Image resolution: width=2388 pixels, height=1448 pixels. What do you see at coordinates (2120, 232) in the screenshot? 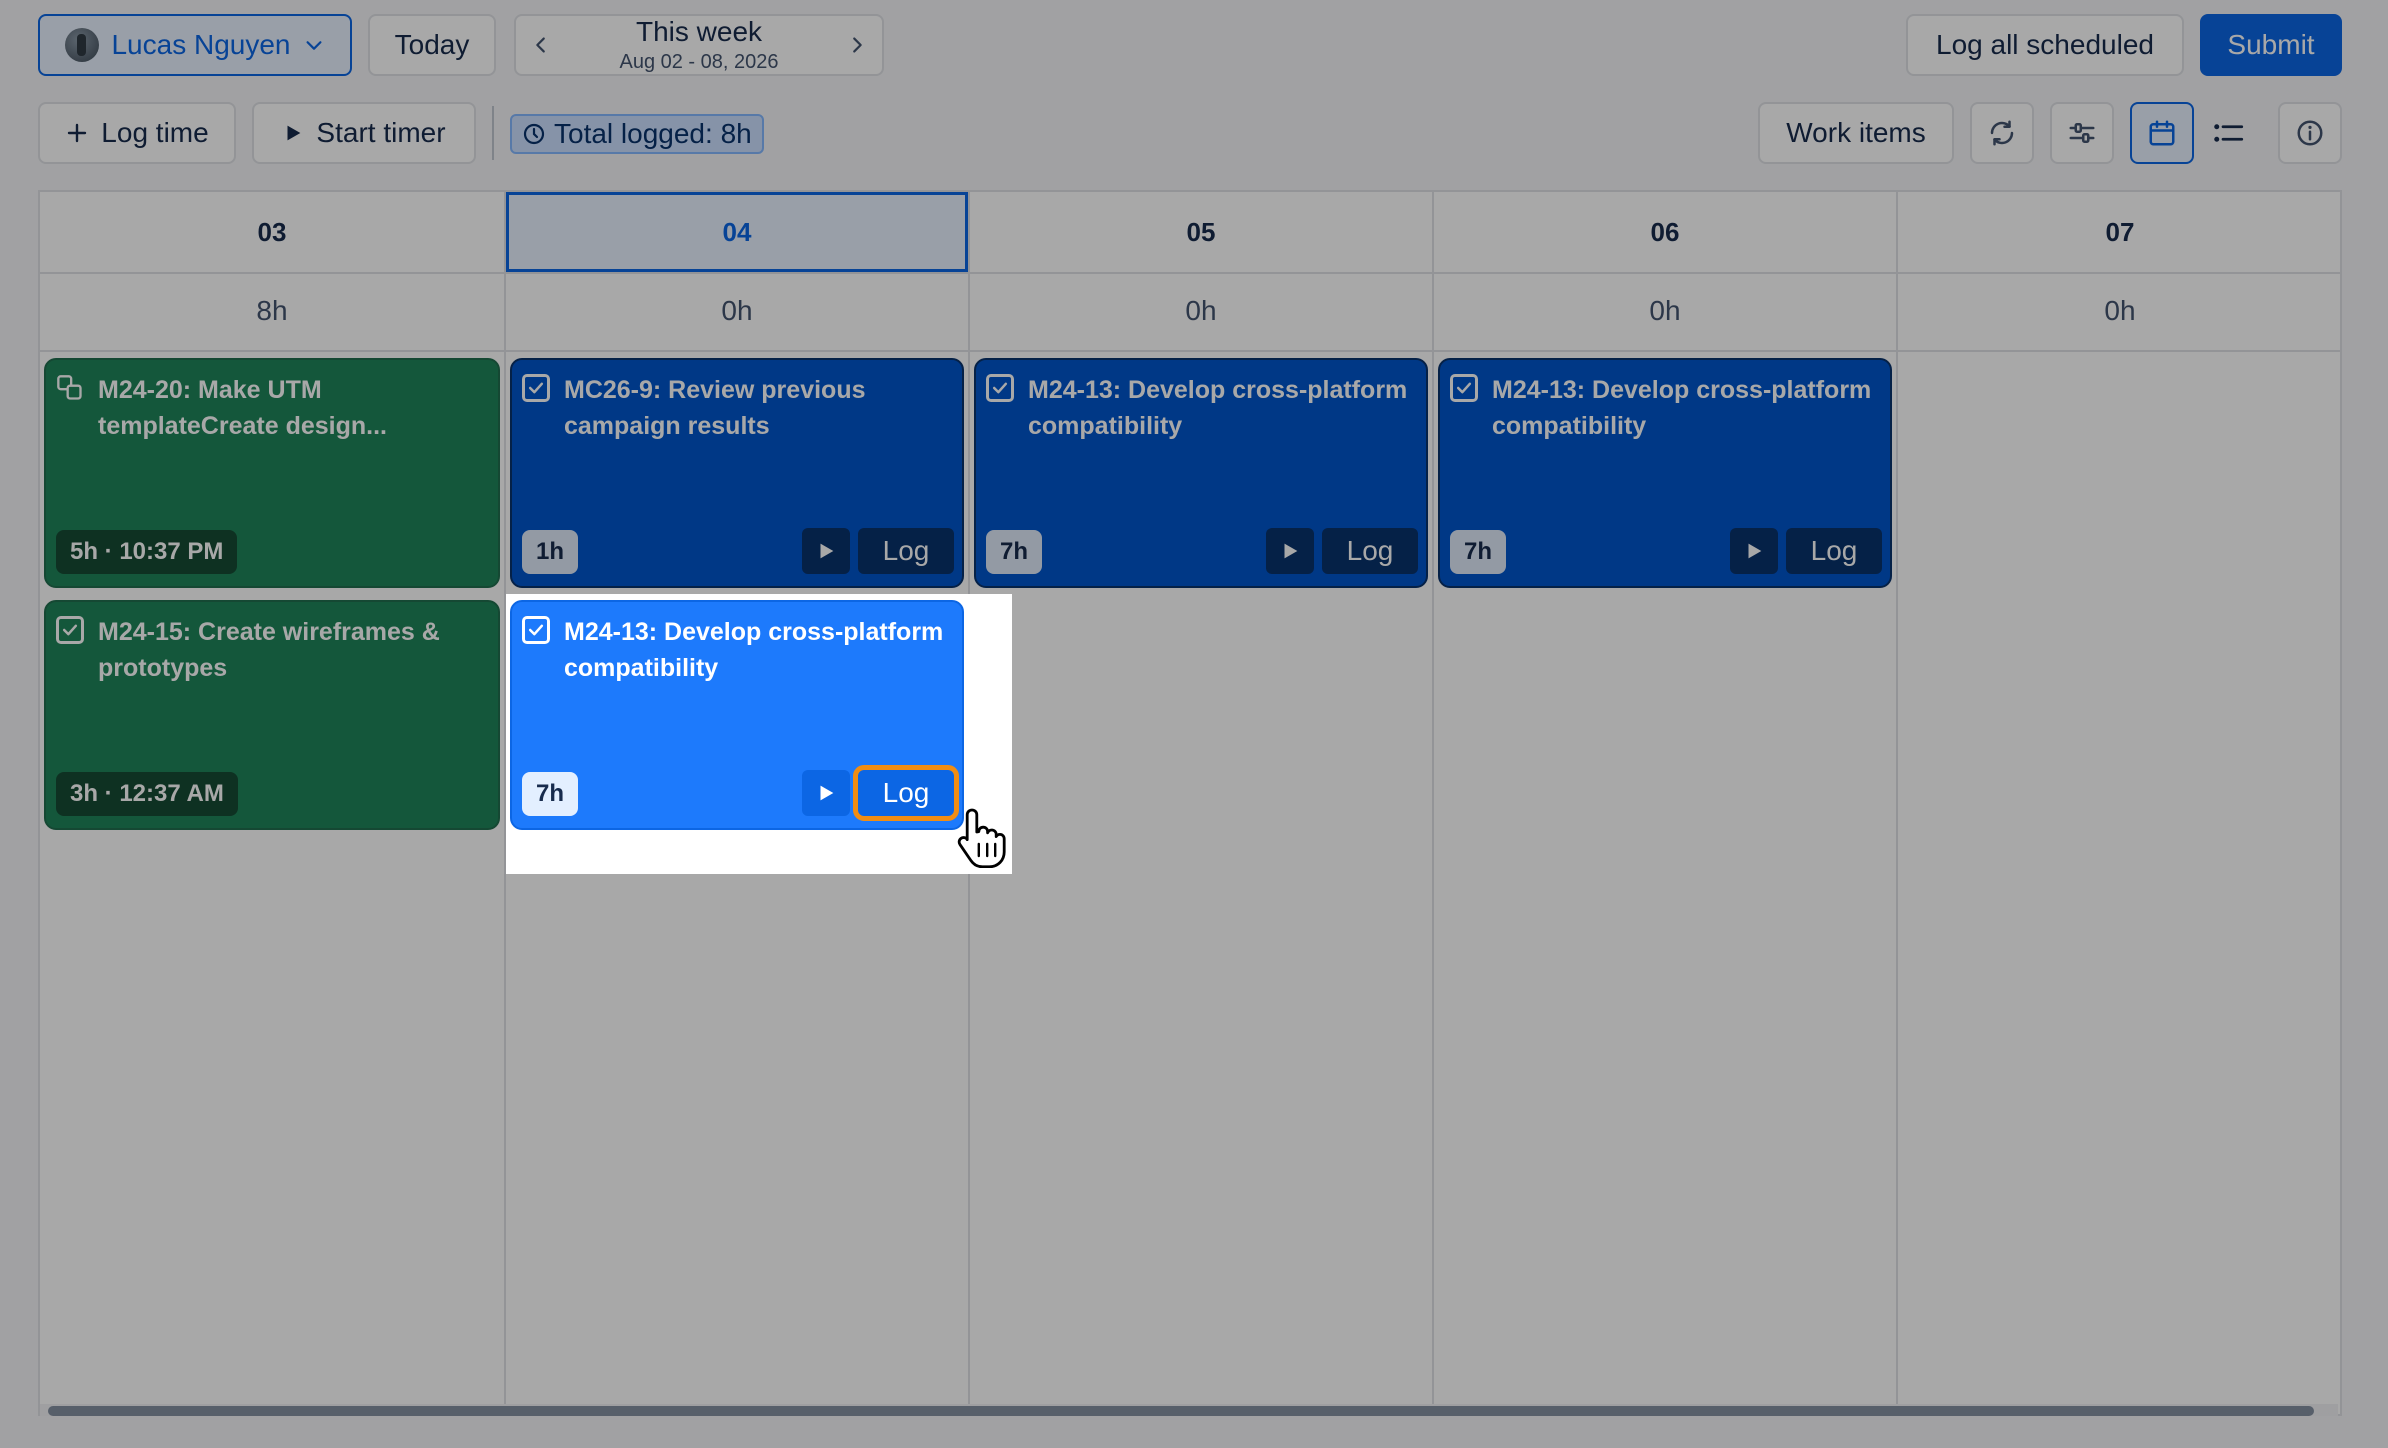
I see `day-header: 07` at bounding box center [2120, 232].